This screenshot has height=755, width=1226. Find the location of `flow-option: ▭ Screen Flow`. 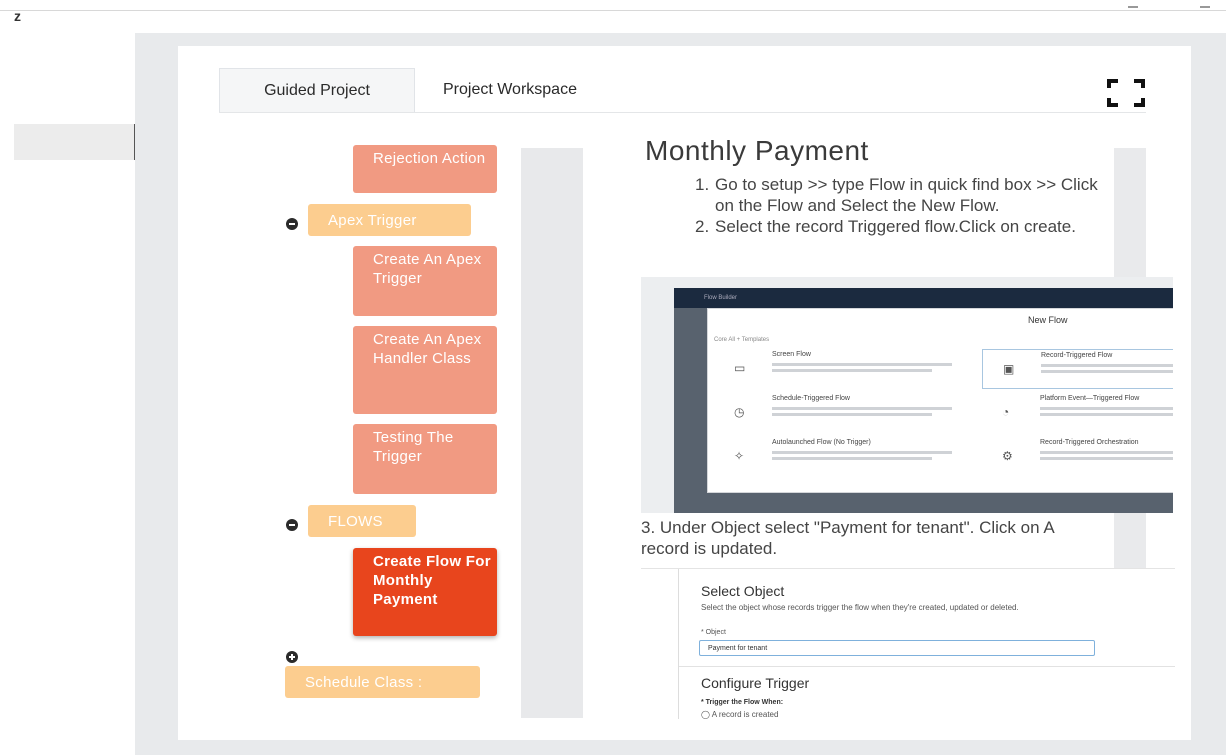

flow-option: ▭ Screen Flow is located at coordinates (839, 368).